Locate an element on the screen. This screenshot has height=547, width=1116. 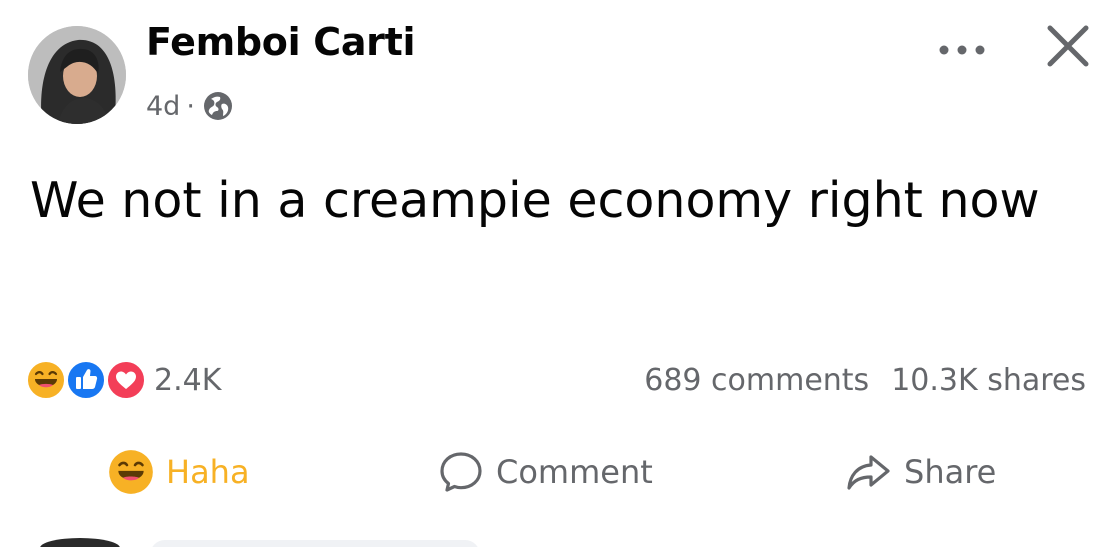
haha-label: Haha is located at coordinates (208, 472).